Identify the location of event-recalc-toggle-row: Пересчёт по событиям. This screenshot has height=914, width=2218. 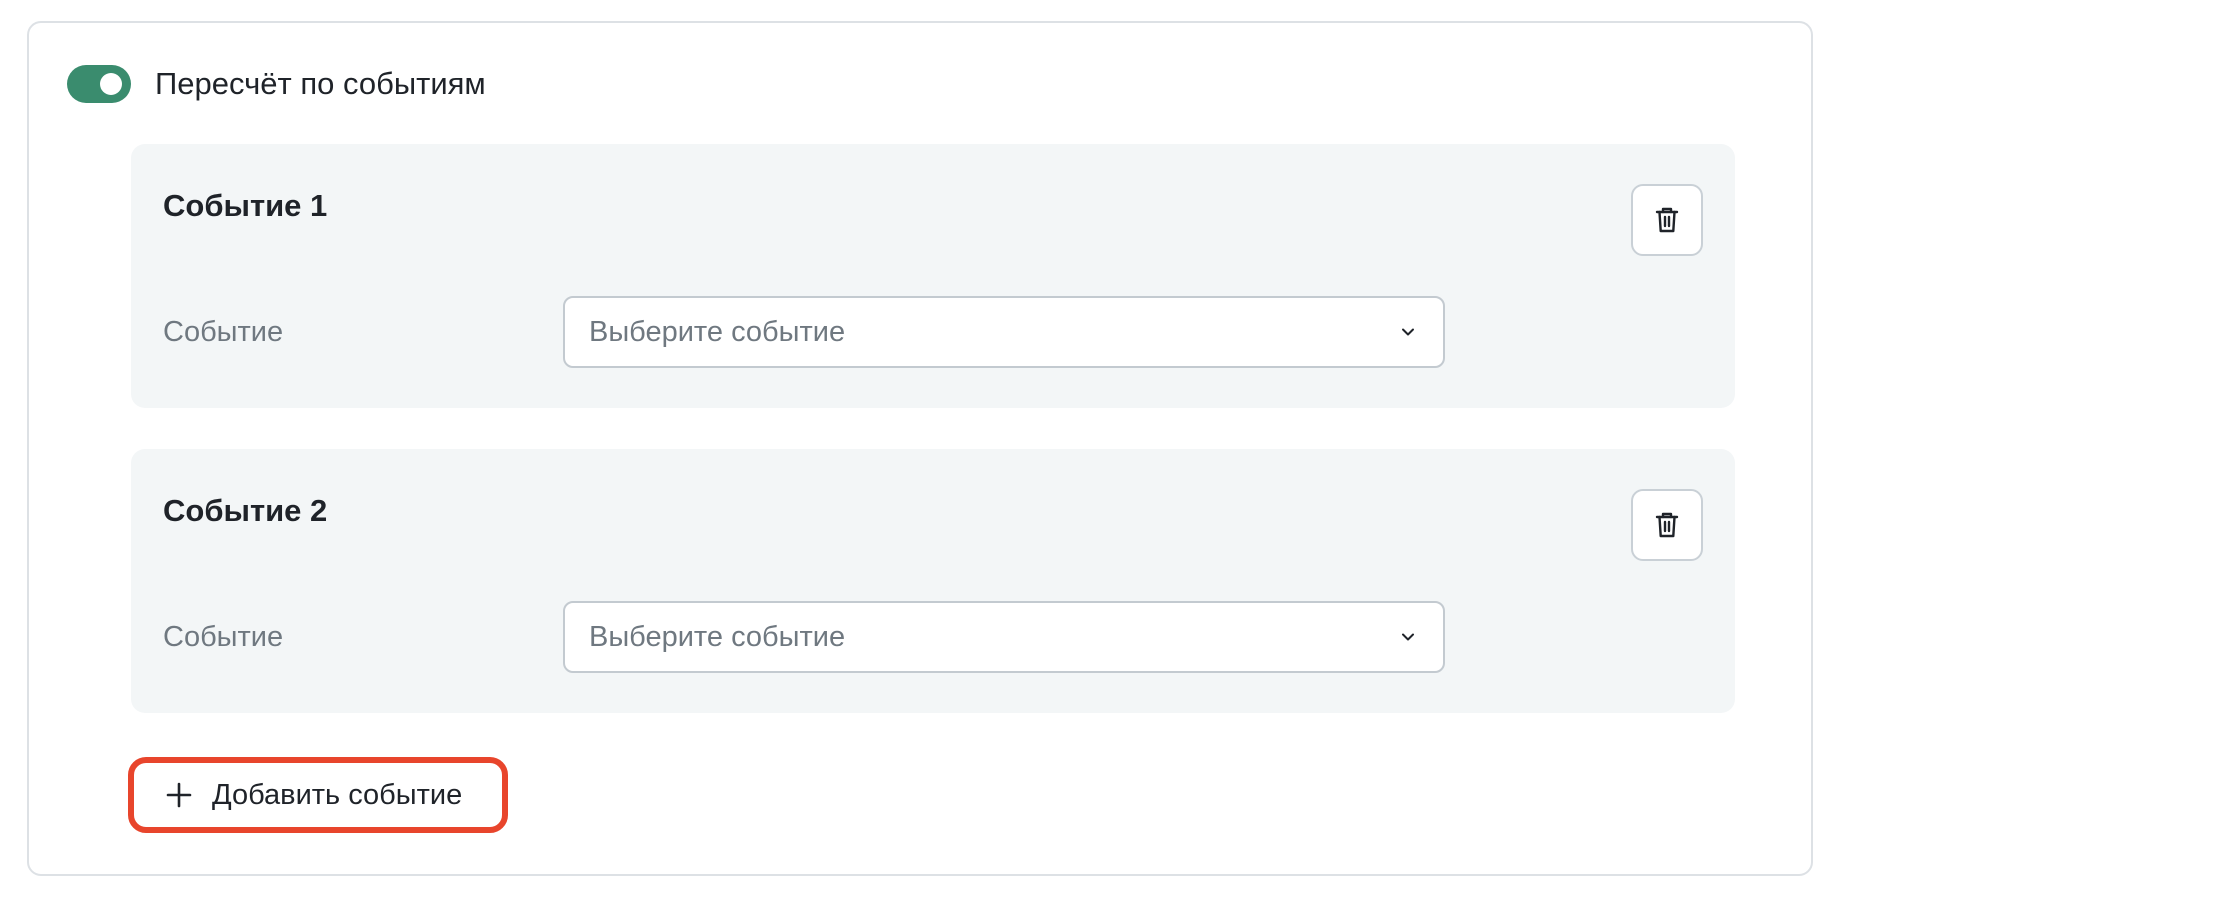
(276, 84).